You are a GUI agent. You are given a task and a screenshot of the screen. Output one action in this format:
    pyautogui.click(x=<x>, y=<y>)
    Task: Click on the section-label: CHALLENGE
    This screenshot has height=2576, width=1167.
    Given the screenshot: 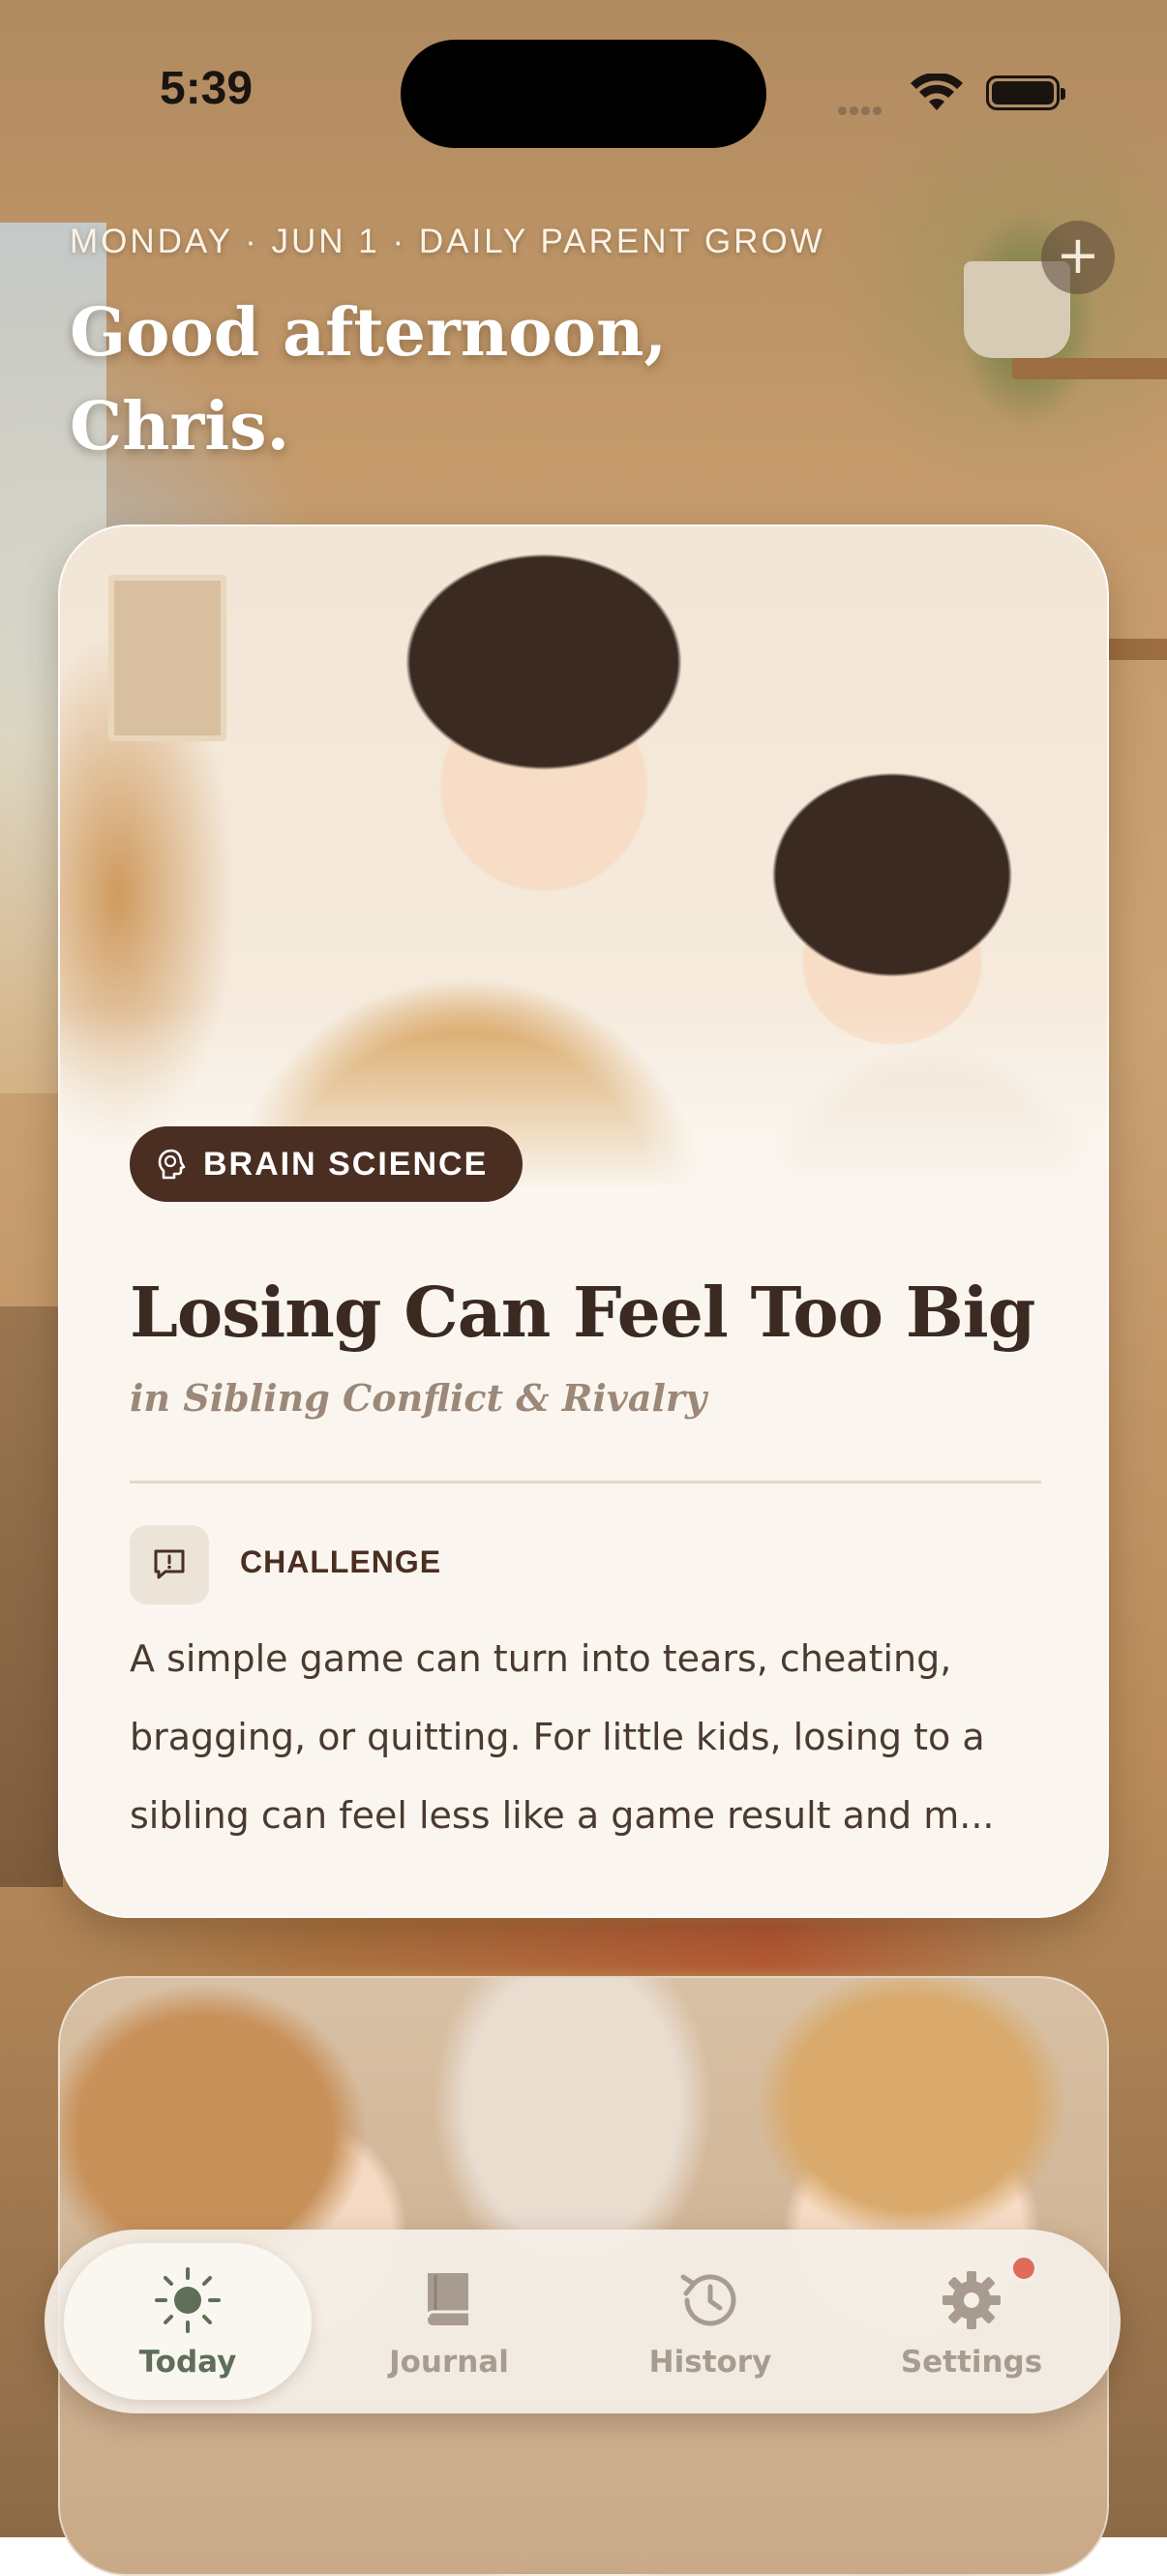 What is the action you would take?
    pyautogui.click(x=341, y=1561)
    